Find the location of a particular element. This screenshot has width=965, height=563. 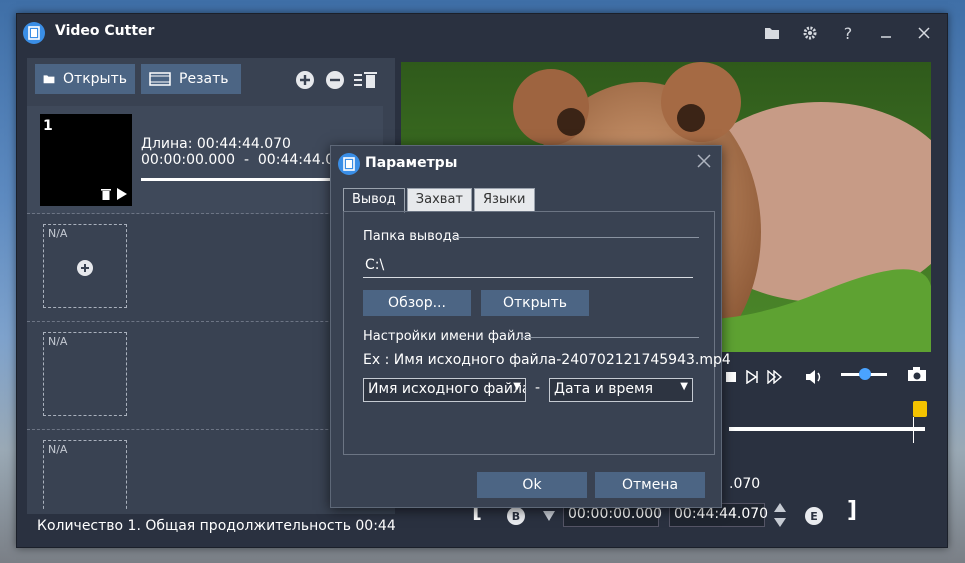

player-controls is located at coordinates (775, 377).